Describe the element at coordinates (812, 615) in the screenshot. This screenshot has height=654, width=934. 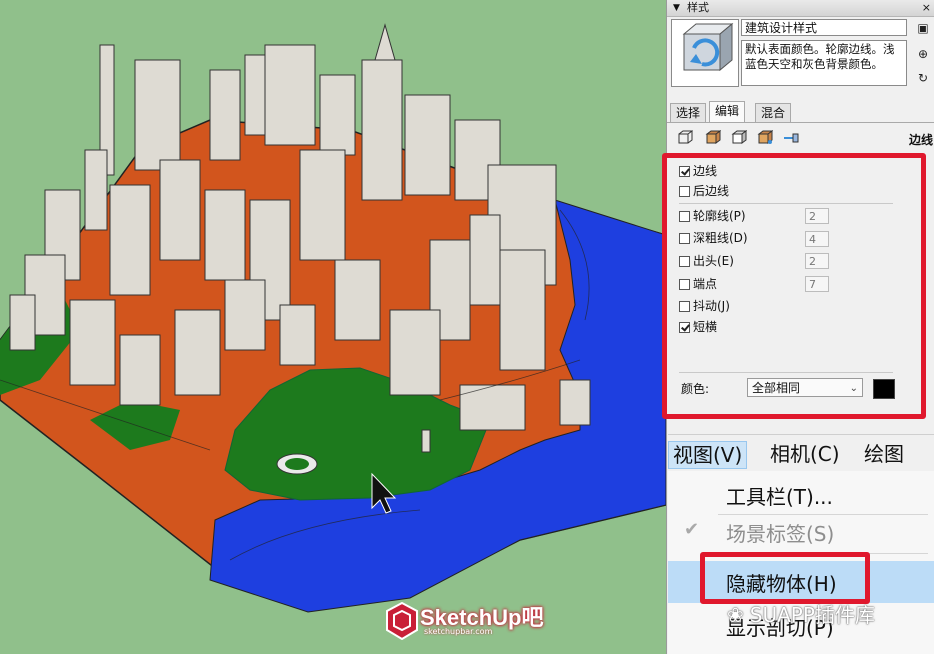
I see `wechat-watermark-text: SUAPP插件库` at that location.